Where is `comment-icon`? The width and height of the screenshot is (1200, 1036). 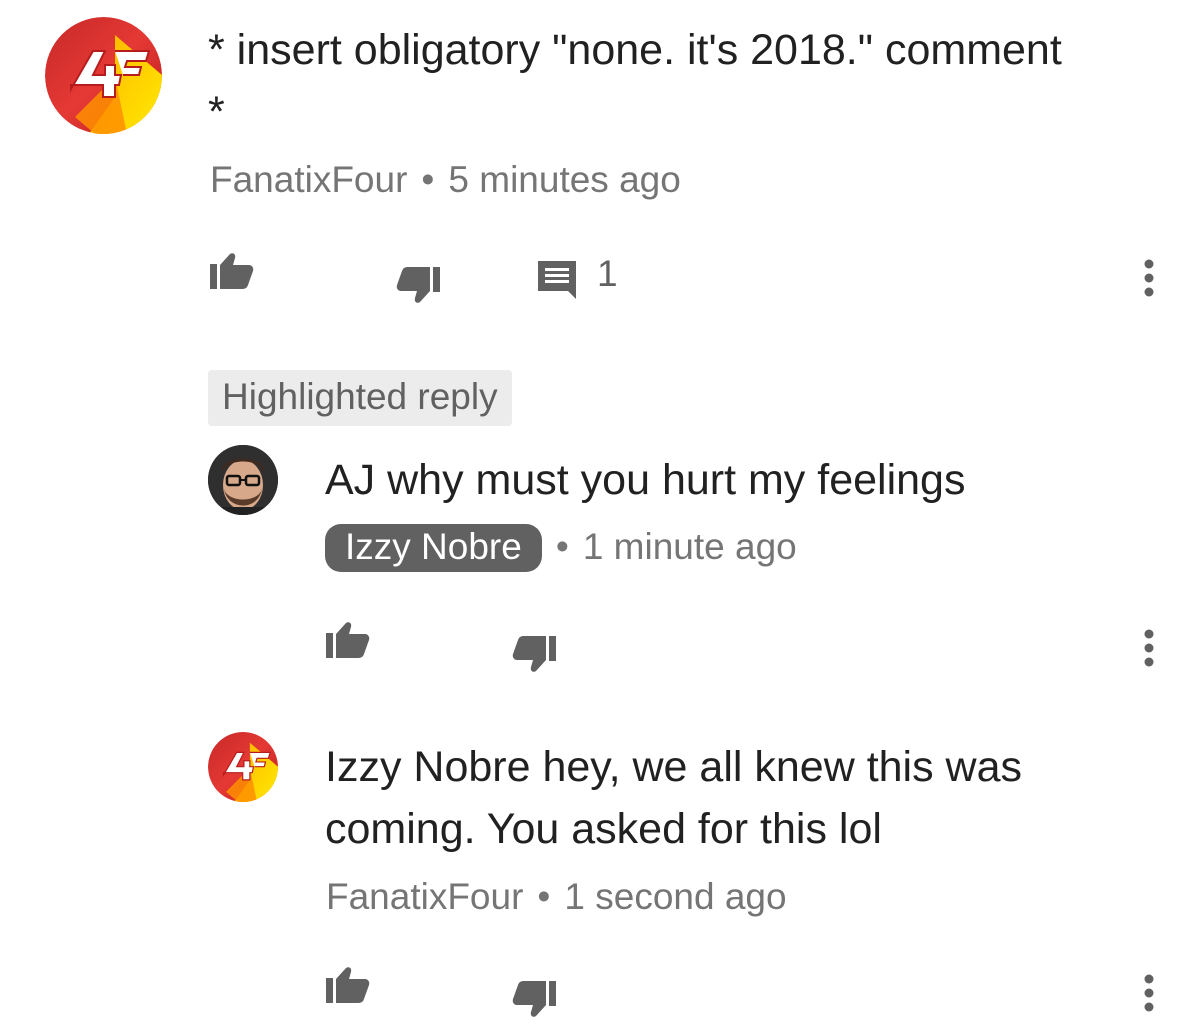 comment-icon is located at coordinates (557, 280).